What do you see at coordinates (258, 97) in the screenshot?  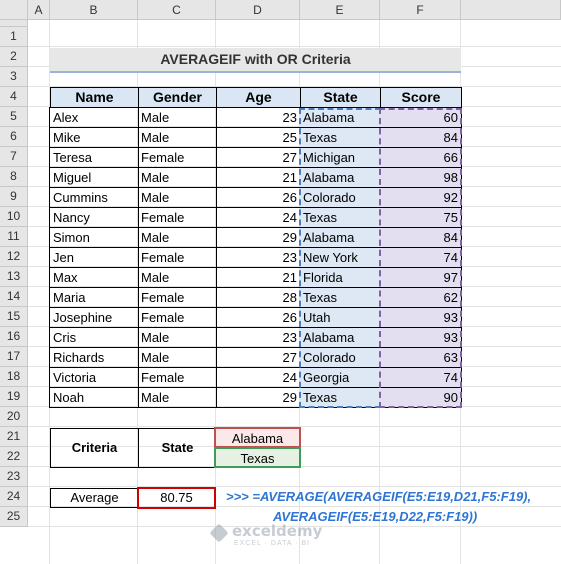 I see `table-header-age: Age` at bounding box center [258, 97].